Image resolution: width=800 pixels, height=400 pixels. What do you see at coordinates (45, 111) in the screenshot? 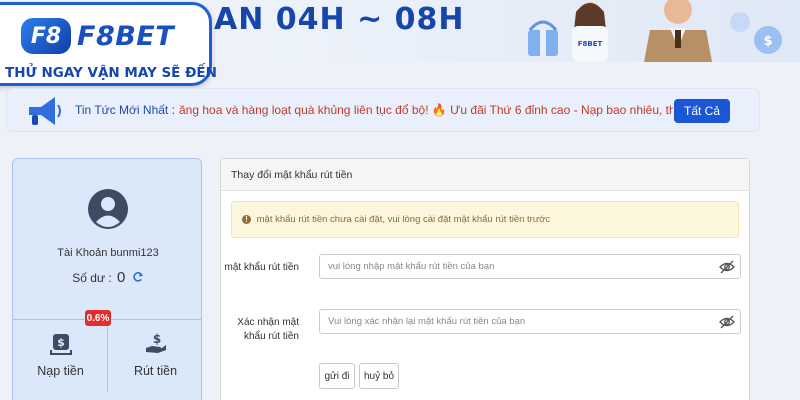
I see `megaphone-icon` at bounding box center [45, 111].